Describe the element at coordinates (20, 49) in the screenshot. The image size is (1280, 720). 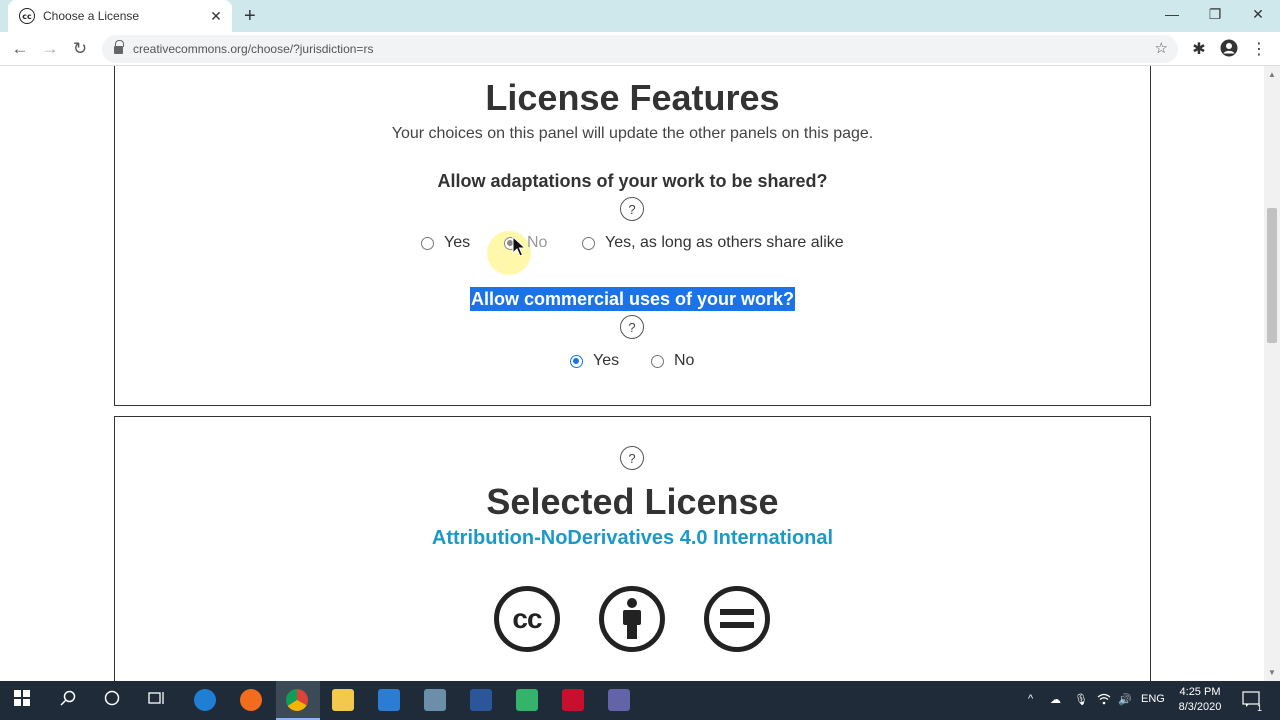
I see `back-icon: ←` at that location.